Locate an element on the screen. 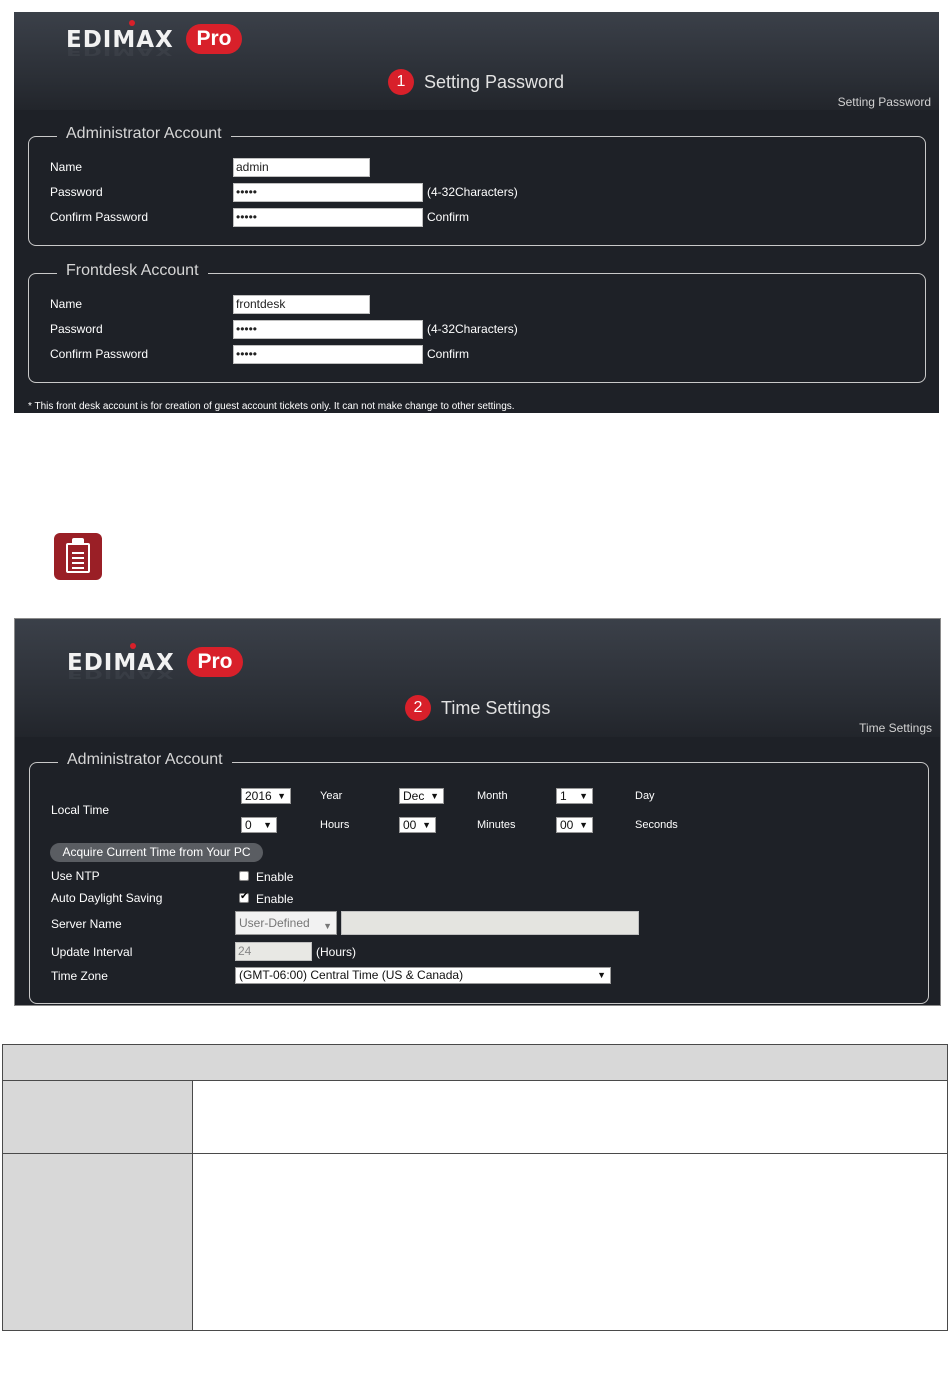 The image size is (950, 1397). clipboard-clip is located at coordinates (78, 541).